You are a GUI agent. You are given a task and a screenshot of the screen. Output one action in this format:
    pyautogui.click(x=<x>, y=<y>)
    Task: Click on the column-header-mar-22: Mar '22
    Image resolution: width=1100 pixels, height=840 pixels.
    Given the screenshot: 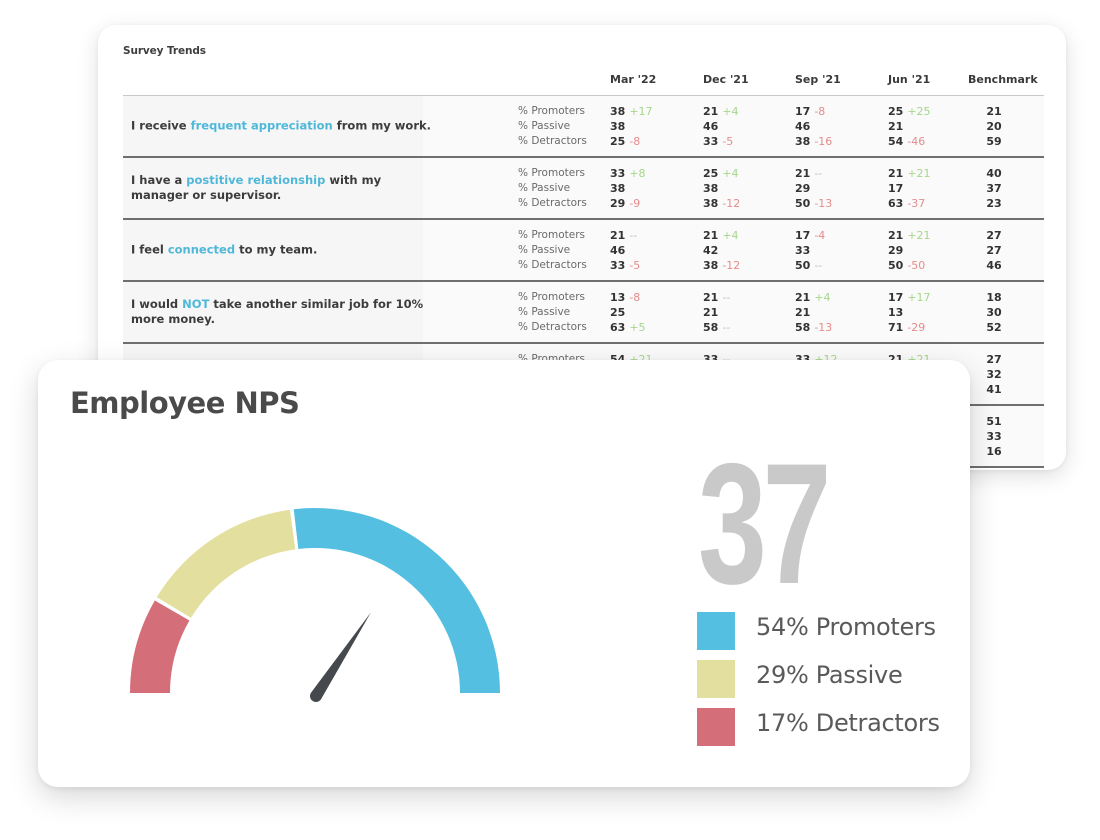 What is the action you would take?
    pyautogui.click(x=633, y=79)
    